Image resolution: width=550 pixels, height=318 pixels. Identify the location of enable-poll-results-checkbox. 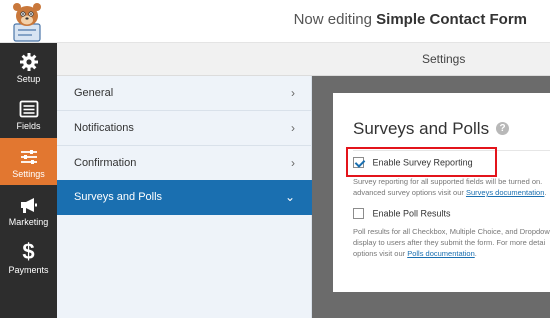
(358, 214).